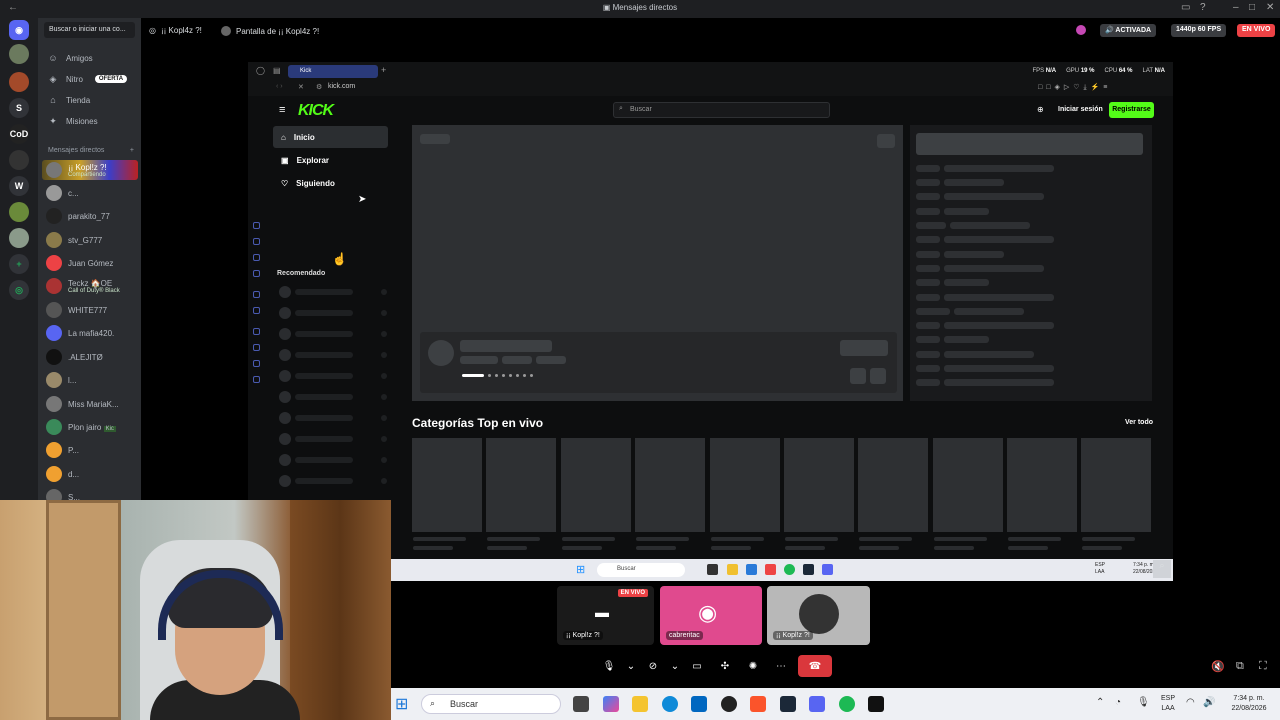  What do you see at coordinates (675, 666) in the screenshot?
I see `chevron-down-icon: ⌄` at bounding box center [675, 666].